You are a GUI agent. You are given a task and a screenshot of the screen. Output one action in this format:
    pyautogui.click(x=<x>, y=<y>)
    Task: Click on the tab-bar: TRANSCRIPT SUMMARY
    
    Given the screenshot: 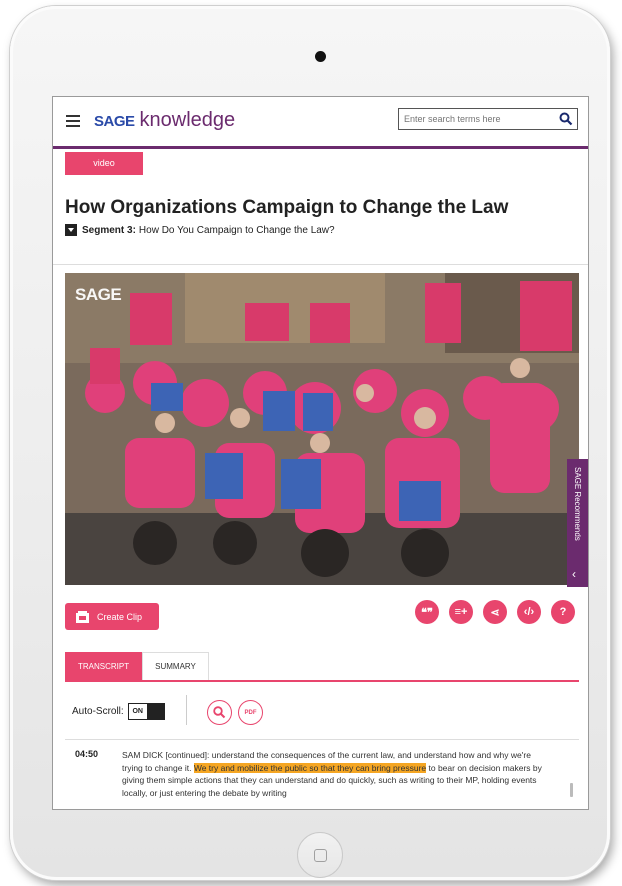 What is the action you would take?
    pyautogui.click(x=137, y=666)
    